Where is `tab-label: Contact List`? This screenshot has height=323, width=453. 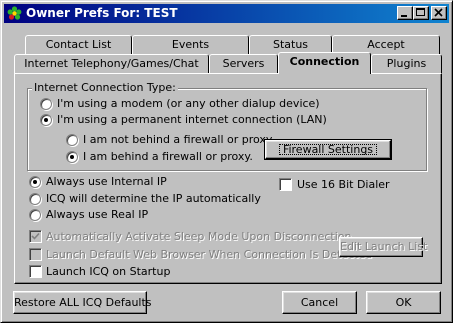
tab-label: Contact List is located at coordinates (78, 44).